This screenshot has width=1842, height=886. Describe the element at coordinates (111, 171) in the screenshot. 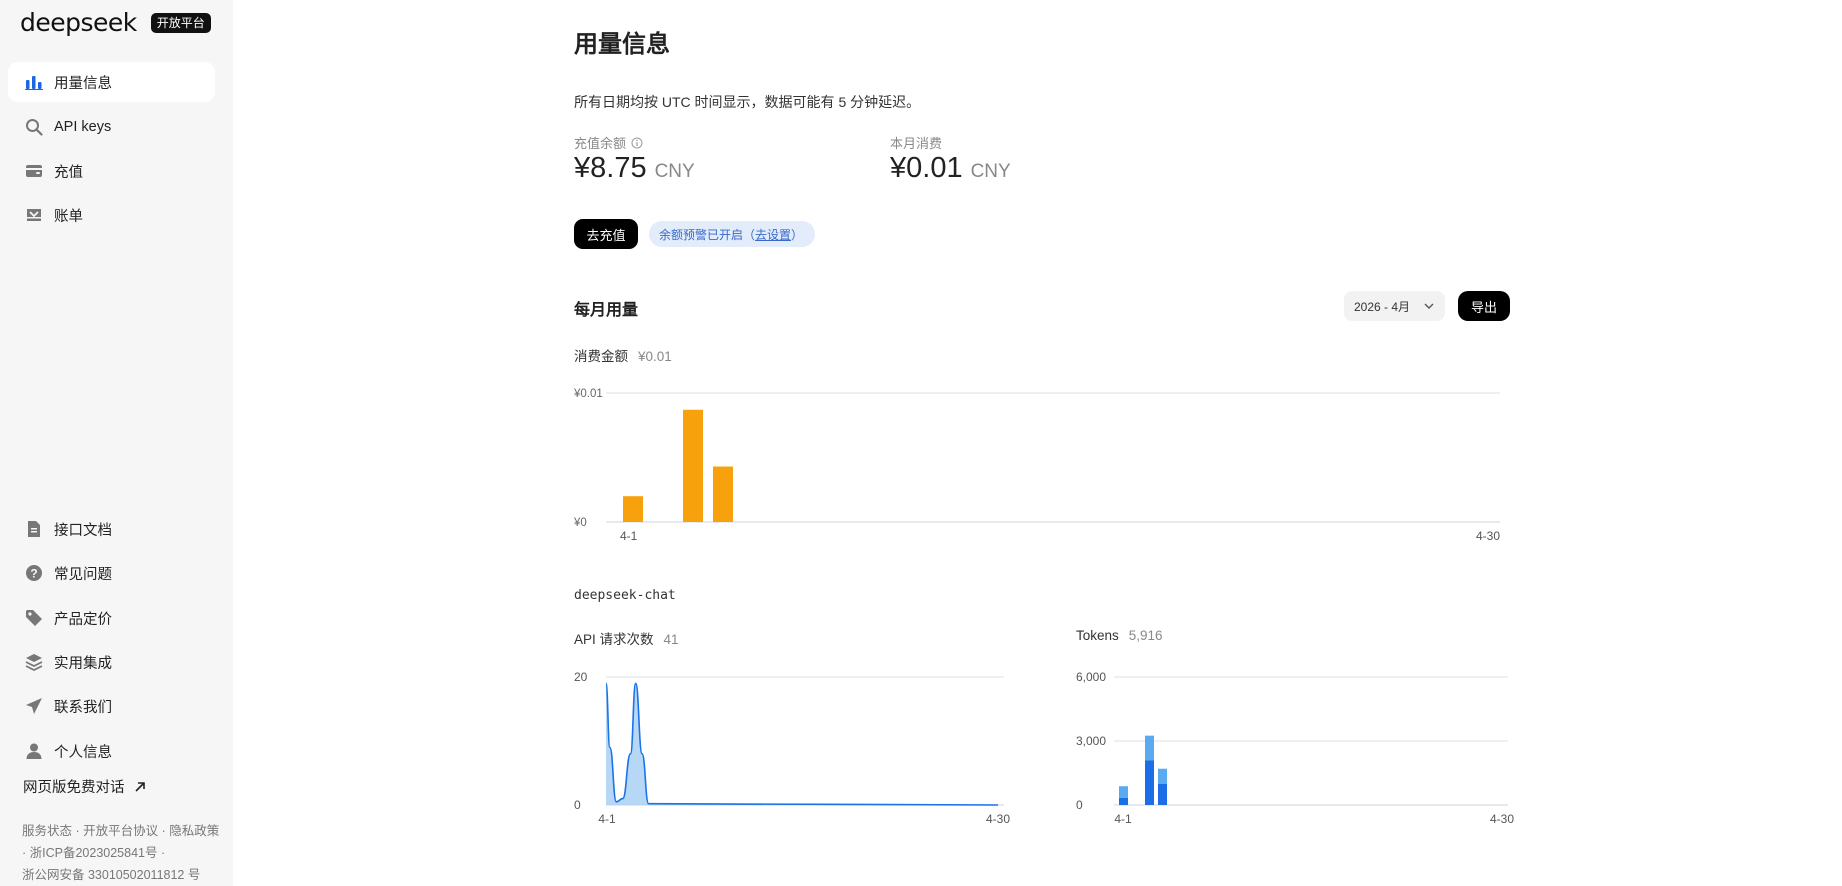

I see `sidebar-item-topup: 充值` at that location.